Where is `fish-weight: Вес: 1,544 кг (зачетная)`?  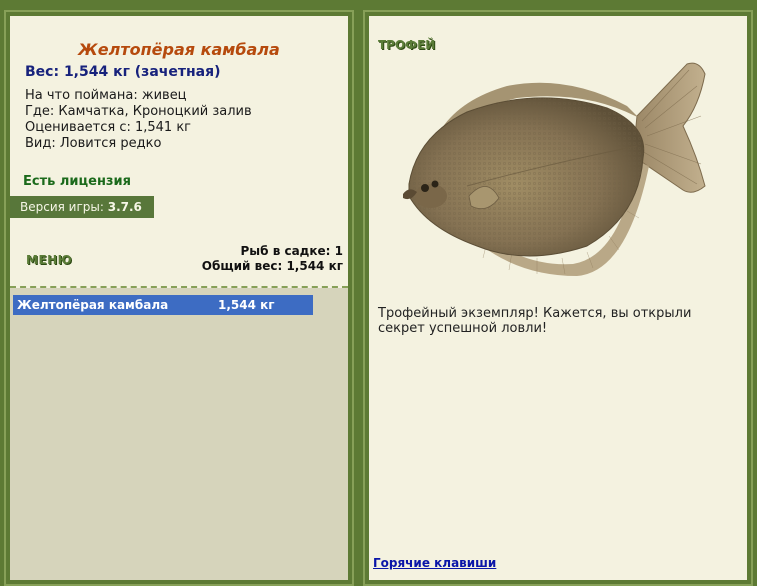 fish-weight: Вес: 1,544 кг (зачетная) is located at coordinates (123, 72).